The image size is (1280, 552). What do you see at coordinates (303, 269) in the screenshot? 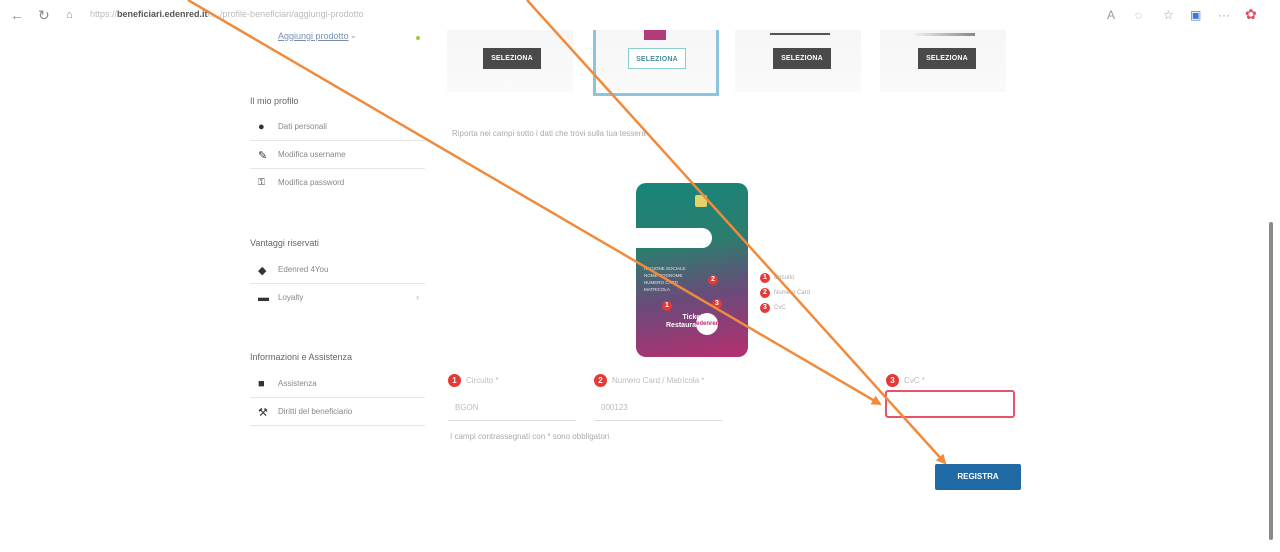
I see `sidebar-item-label: Edenred 4You` at bounding box center [303, 269].